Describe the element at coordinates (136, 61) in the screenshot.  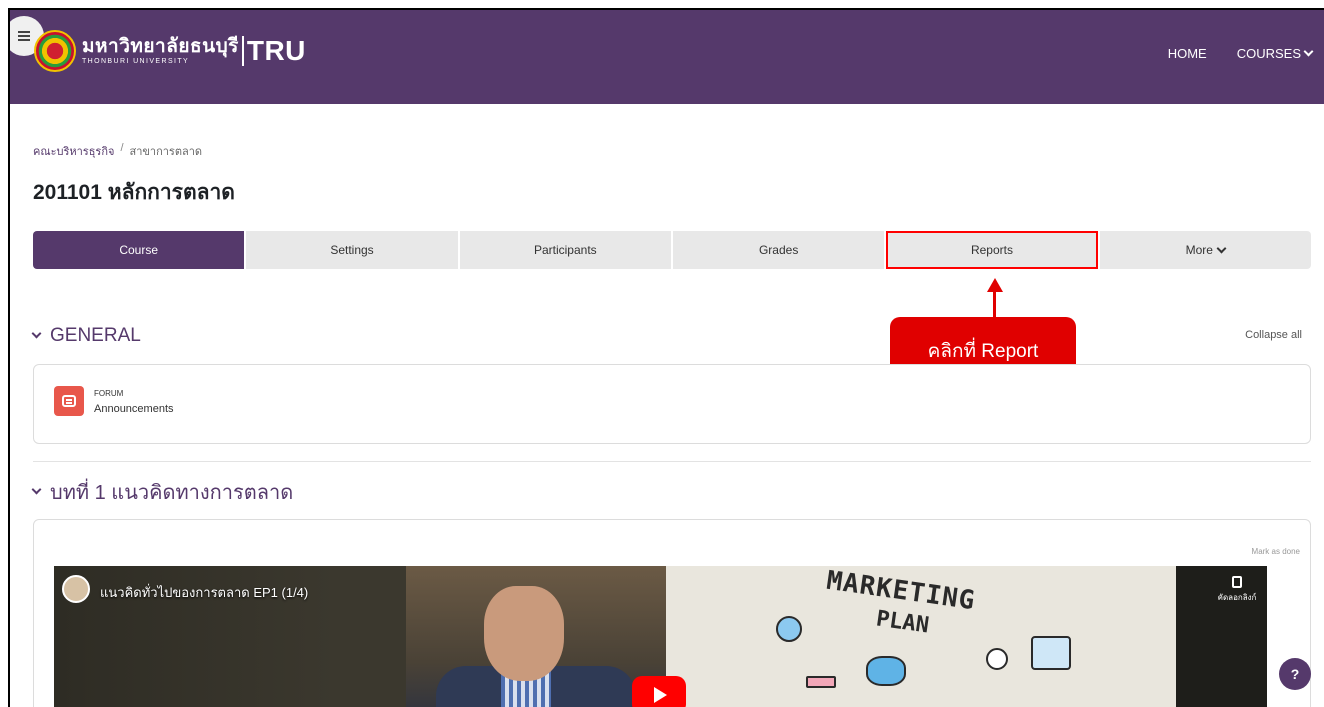
I see `logo-english-text: THONBURI UNIVERSITY` at that location.